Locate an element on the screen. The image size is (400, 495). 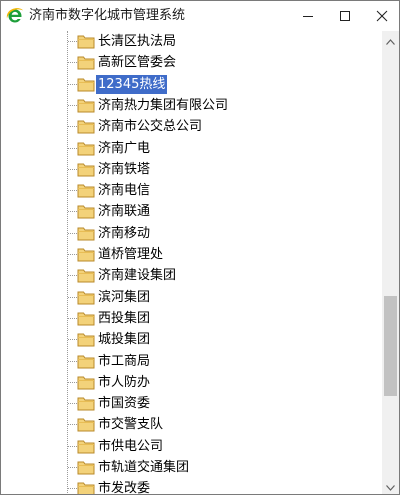
tree-item: 城投集团 is located at coordinates (191, 339).